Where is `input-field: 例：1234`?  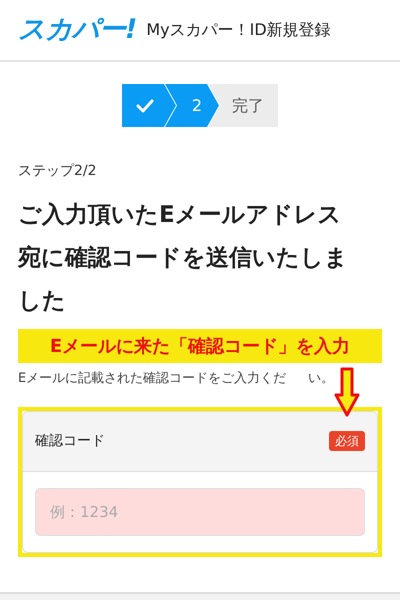
input-field: 例：1234 is located at coordinates (200, 512).